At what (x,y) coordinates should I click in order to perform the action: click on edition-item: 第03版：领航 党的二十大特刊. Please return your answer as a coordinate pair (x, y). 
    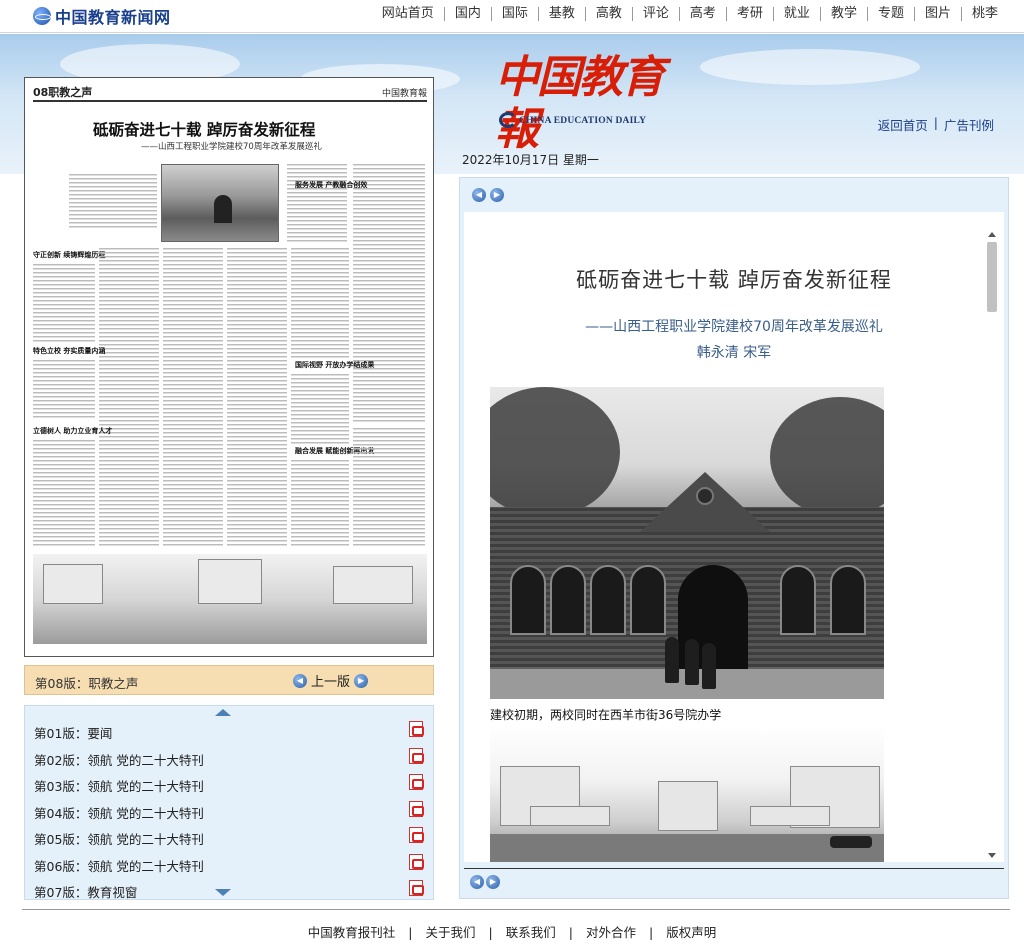
    Looking at the image, I should click on (229, 784).